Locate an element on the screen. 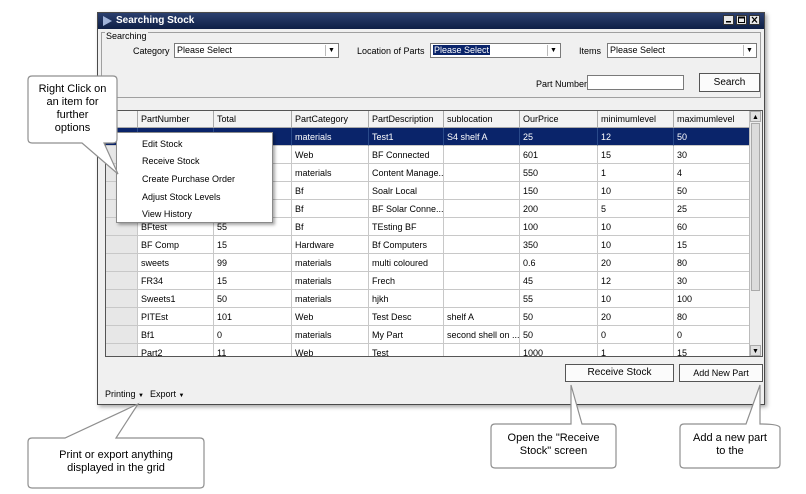 This screenshot has width=806, height=494. menu-item-adjust-stock-levels: Adjust Stock Levels is located at coordinates (181, 197).